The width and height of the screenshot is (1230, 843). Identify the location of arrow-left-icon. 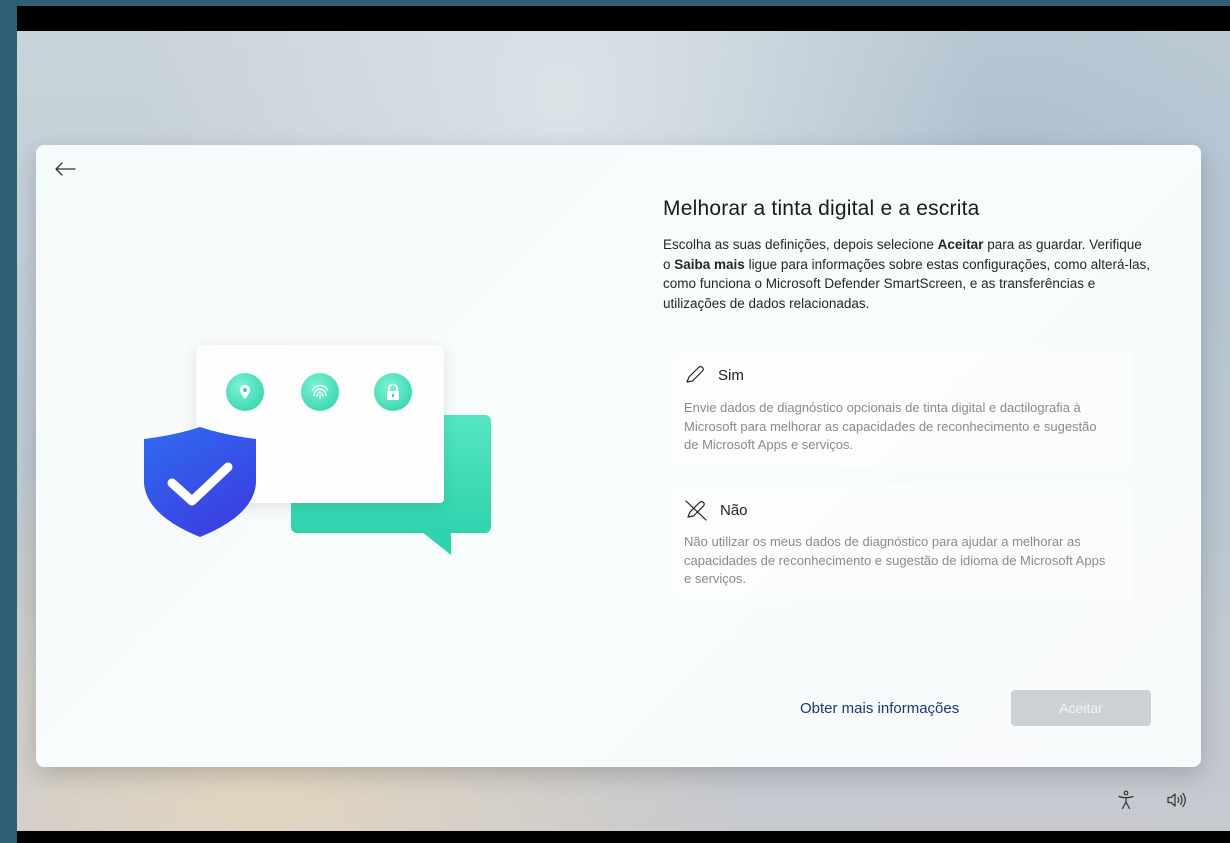
(65, 169).